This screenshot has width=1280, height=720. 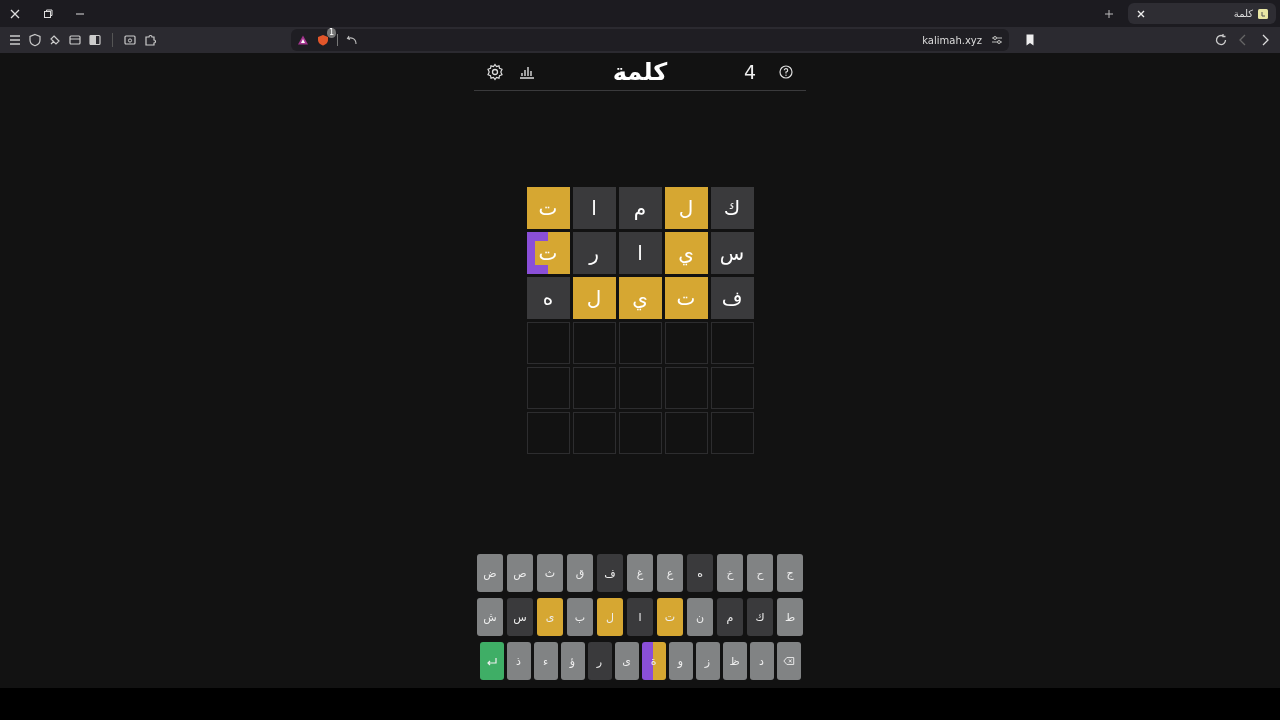 What do you see at coordinates (48, 13) in the screenshot?
I see `restore-icon` at bounding box center [48, 13].